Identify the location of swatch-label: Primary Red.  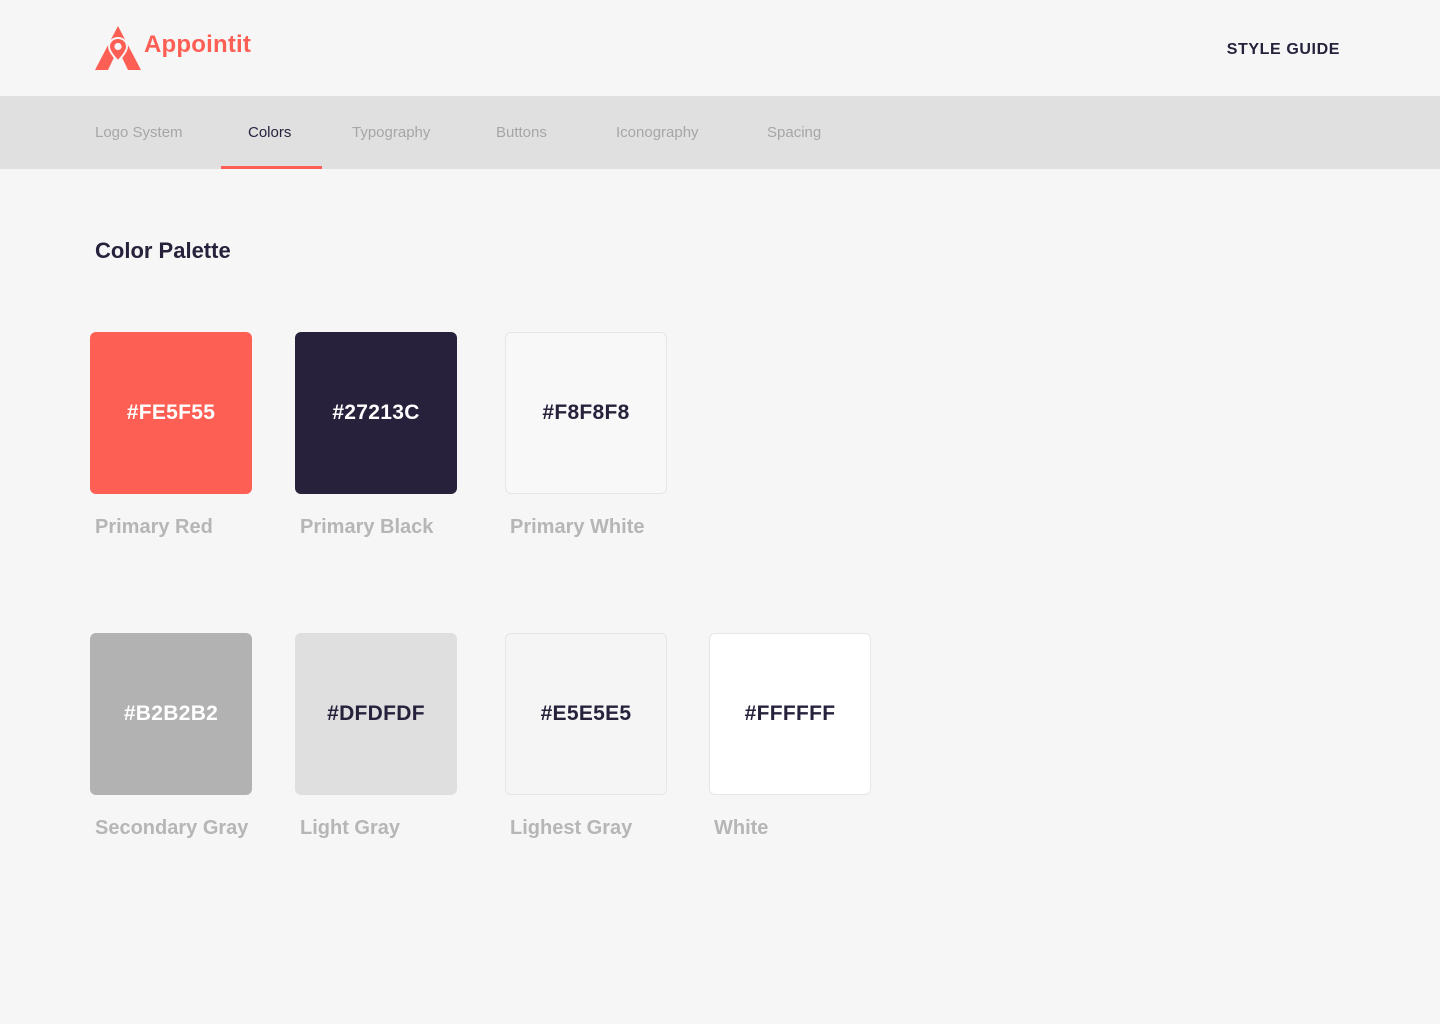
(154, 527).